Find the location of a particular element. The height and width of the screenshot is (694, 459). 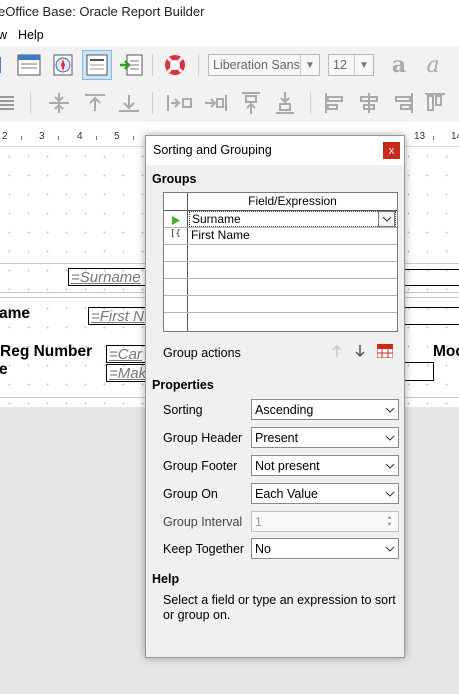

sorting-value: Ascending is located at coordinates (284, 410).